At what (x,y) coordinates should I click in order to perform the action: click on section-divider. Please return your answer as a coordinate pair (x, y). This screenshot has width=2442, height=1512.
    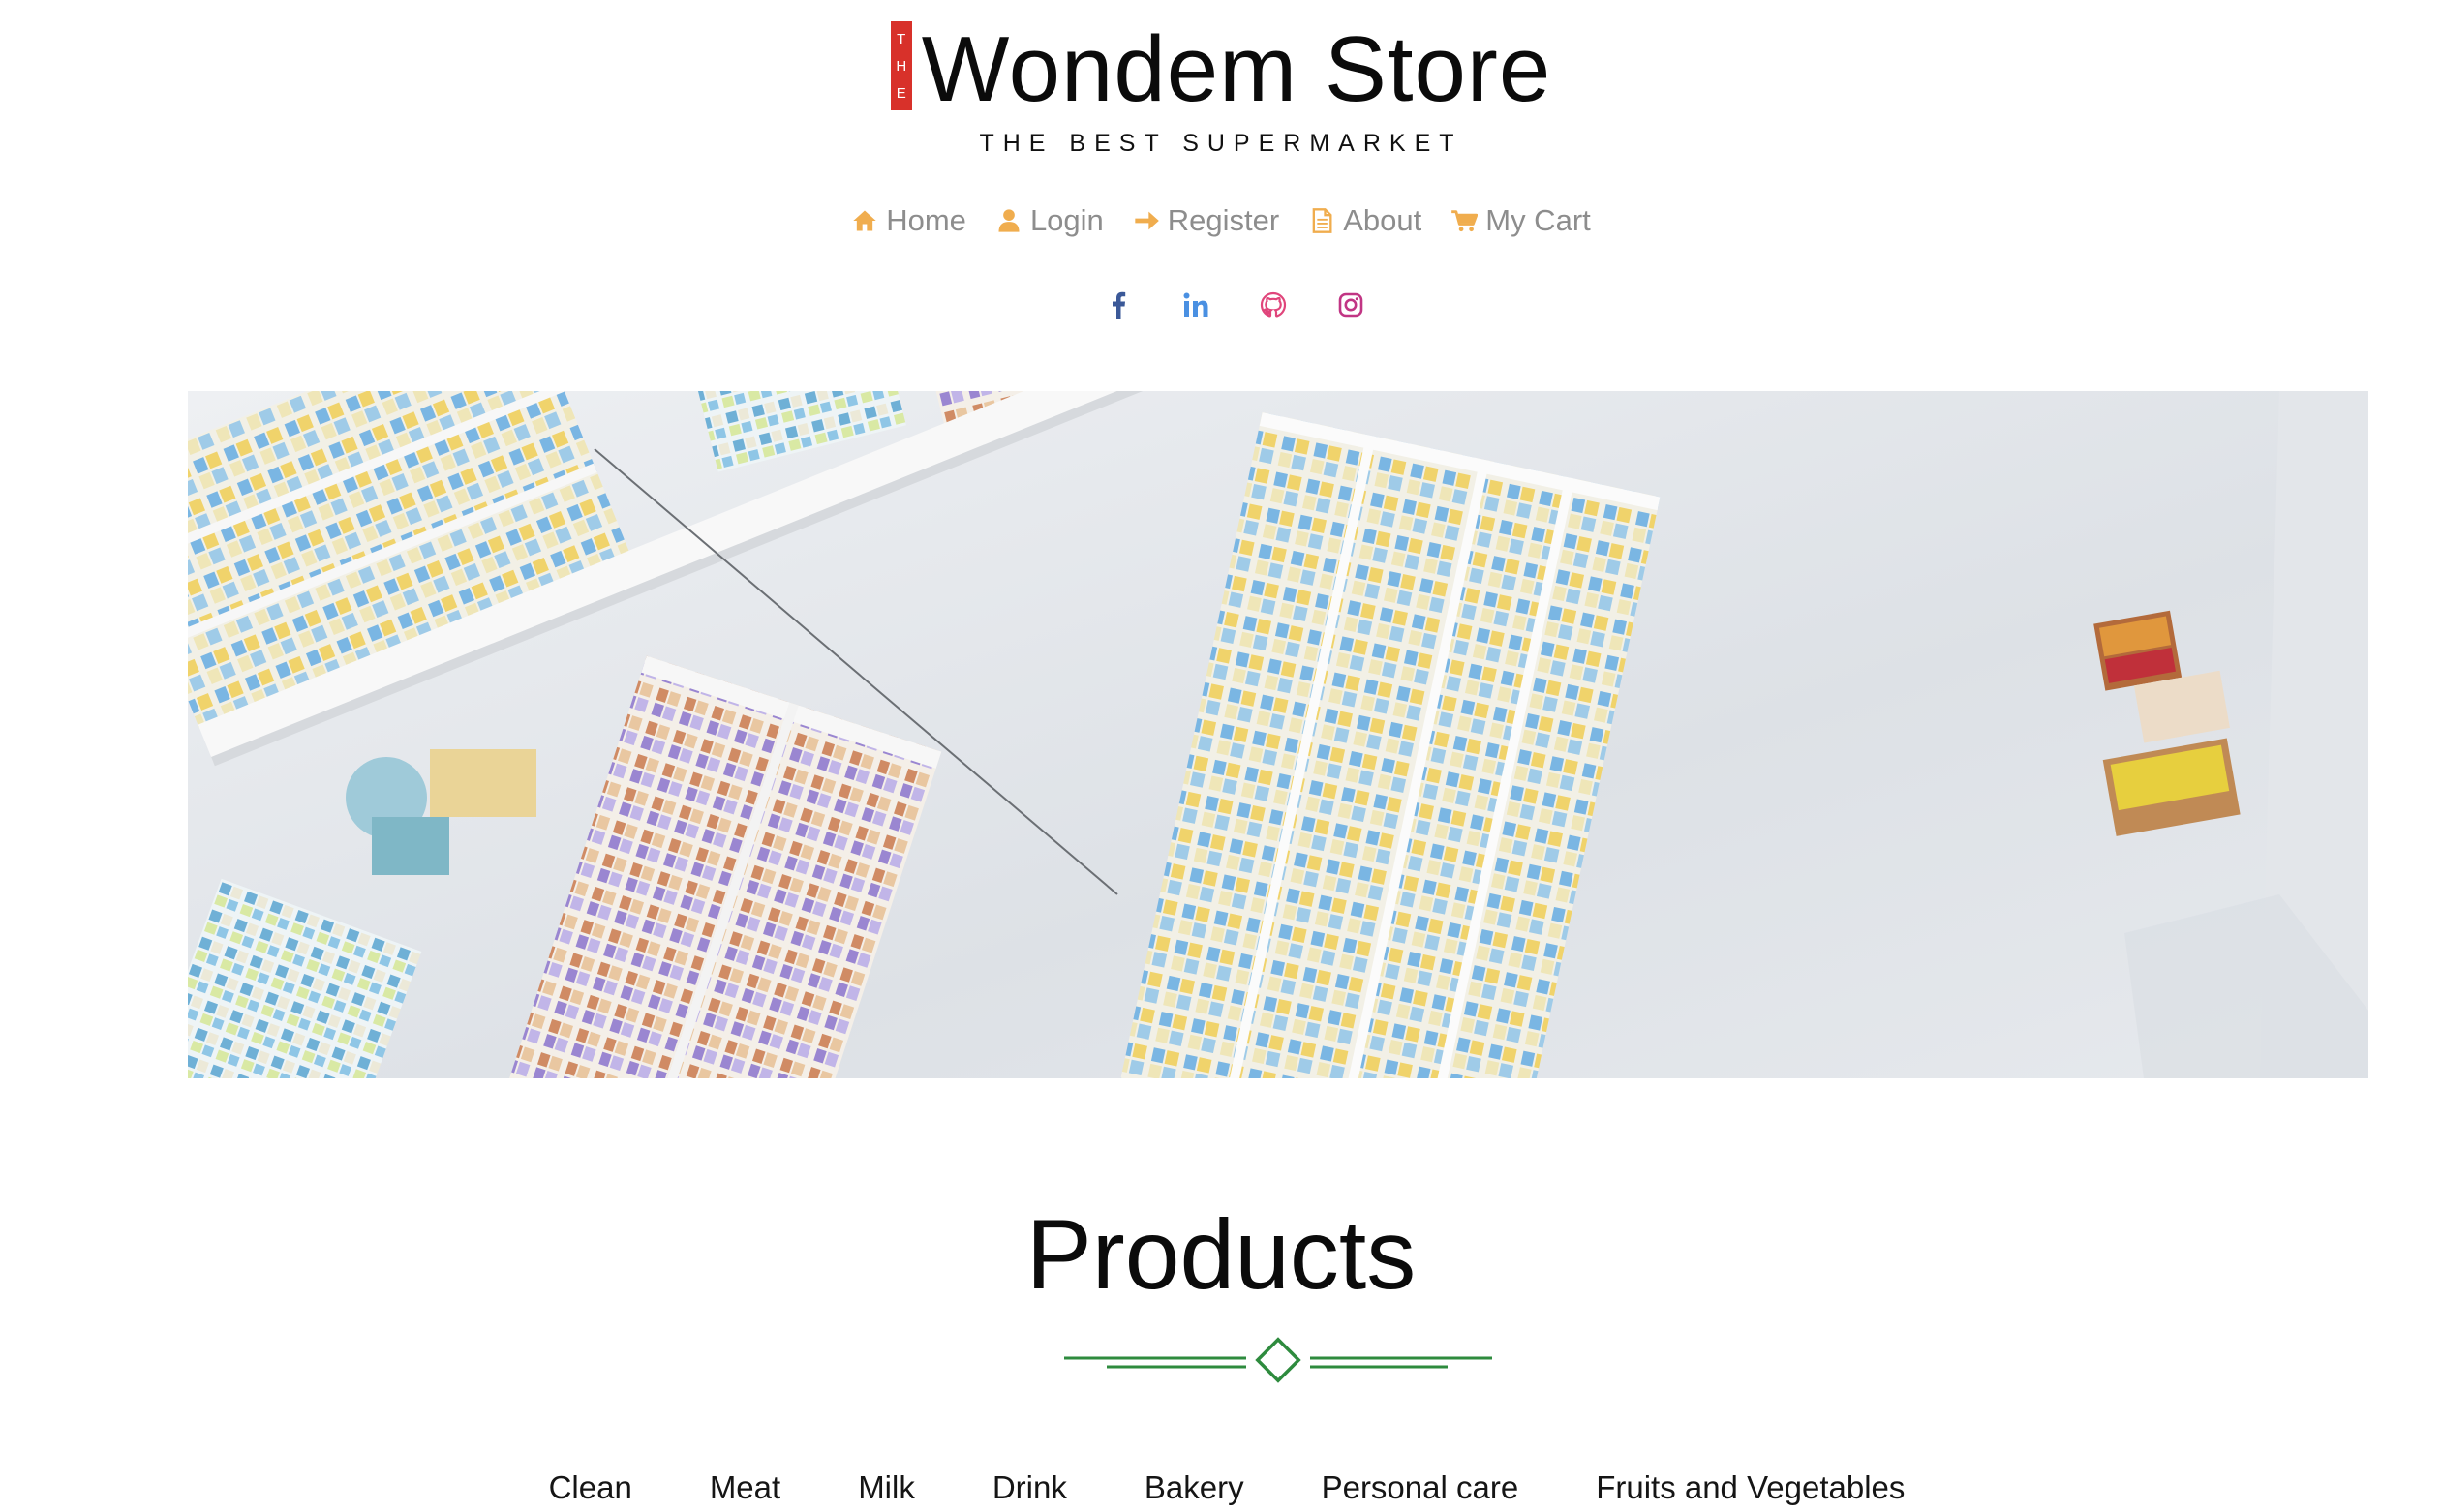
    Looking at the image, I should click on (1278, 1360).